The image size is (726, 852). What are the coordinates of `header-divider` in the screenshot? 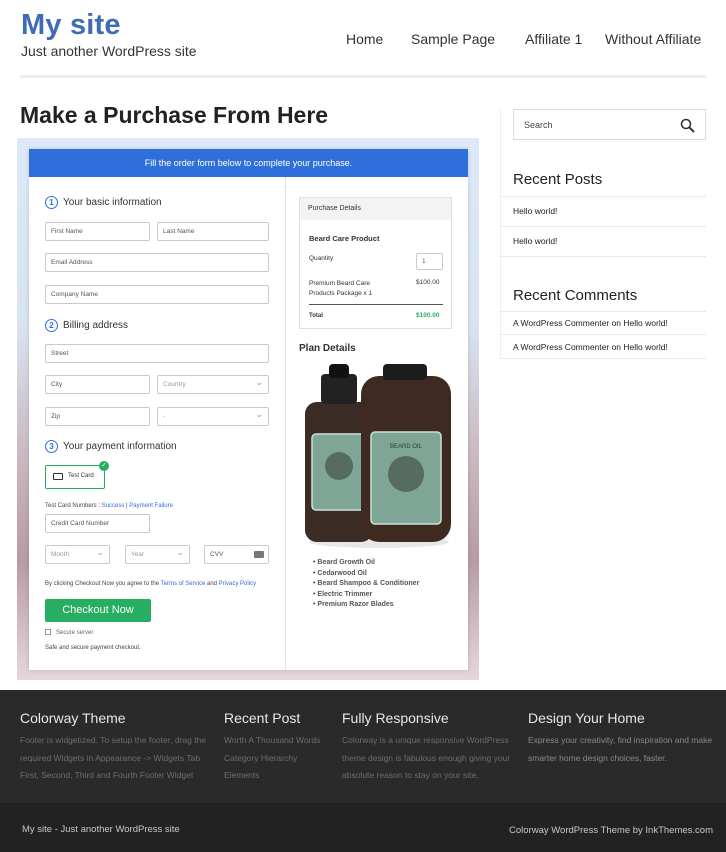 It's located at (363, 76).